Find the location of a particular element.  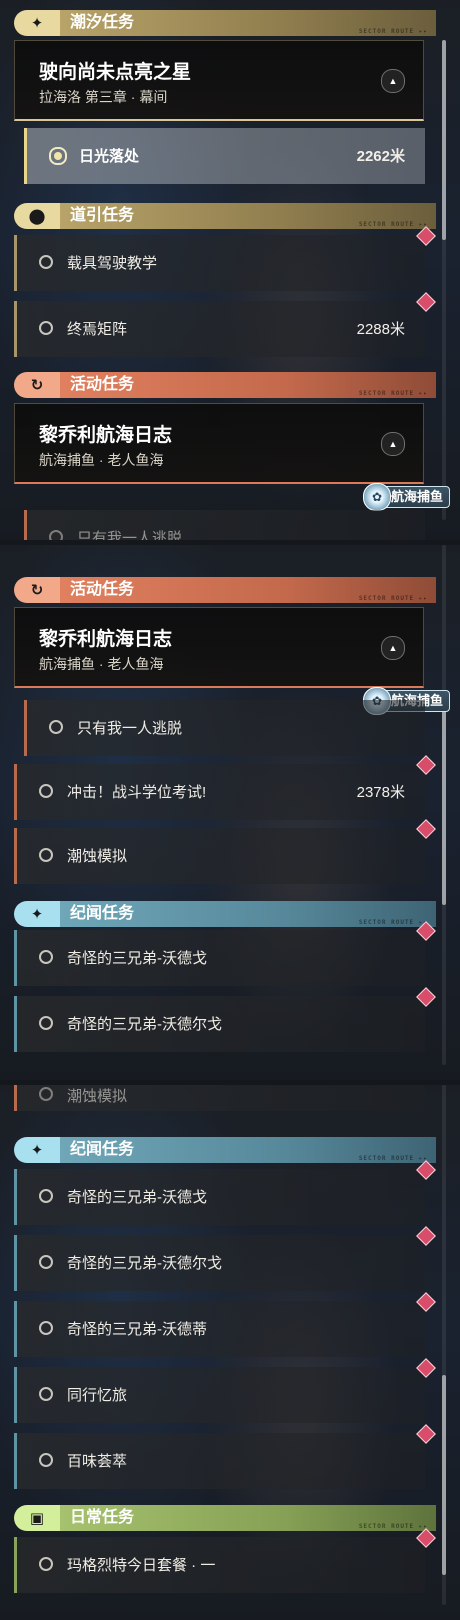

task-item-meal: 玛格烈特今日套餐 · 一 is located at coordinates (225, 1560).